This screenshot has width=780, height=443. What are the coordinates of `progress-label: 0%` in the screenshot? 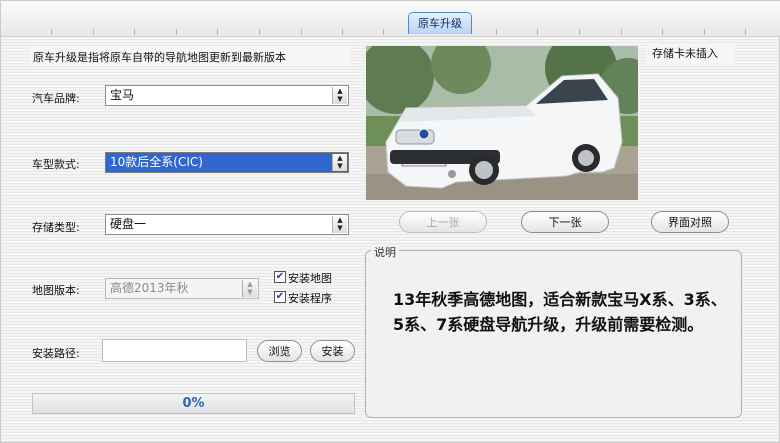 It's located at (193, 403).